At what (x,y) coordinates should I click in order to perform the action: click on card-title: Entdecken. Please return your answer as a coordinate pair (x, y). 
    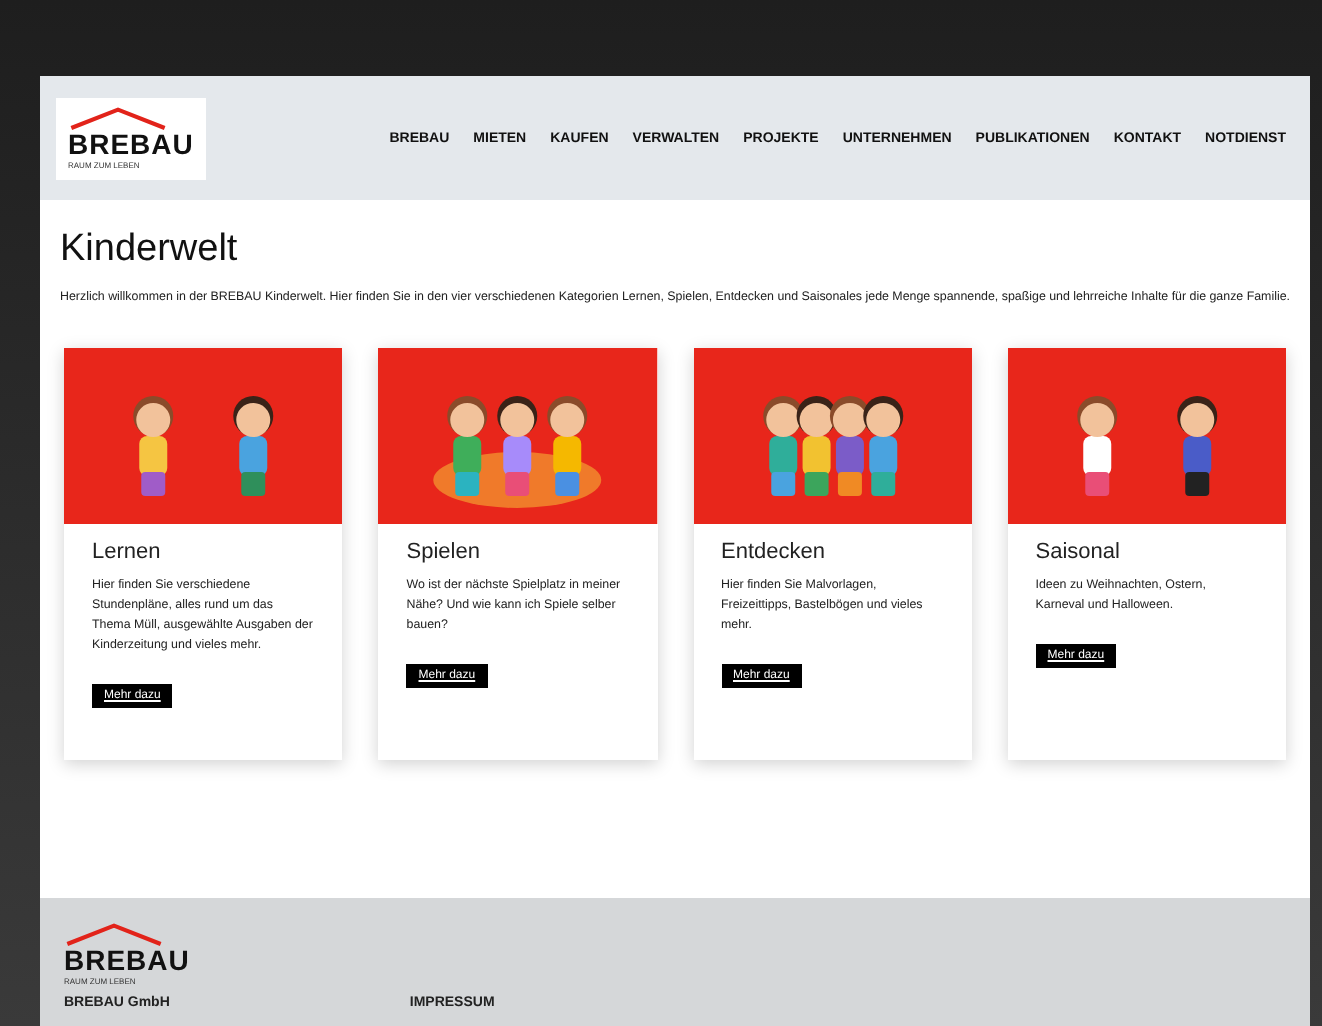
    Looking at the image, I should click on (774, 552).